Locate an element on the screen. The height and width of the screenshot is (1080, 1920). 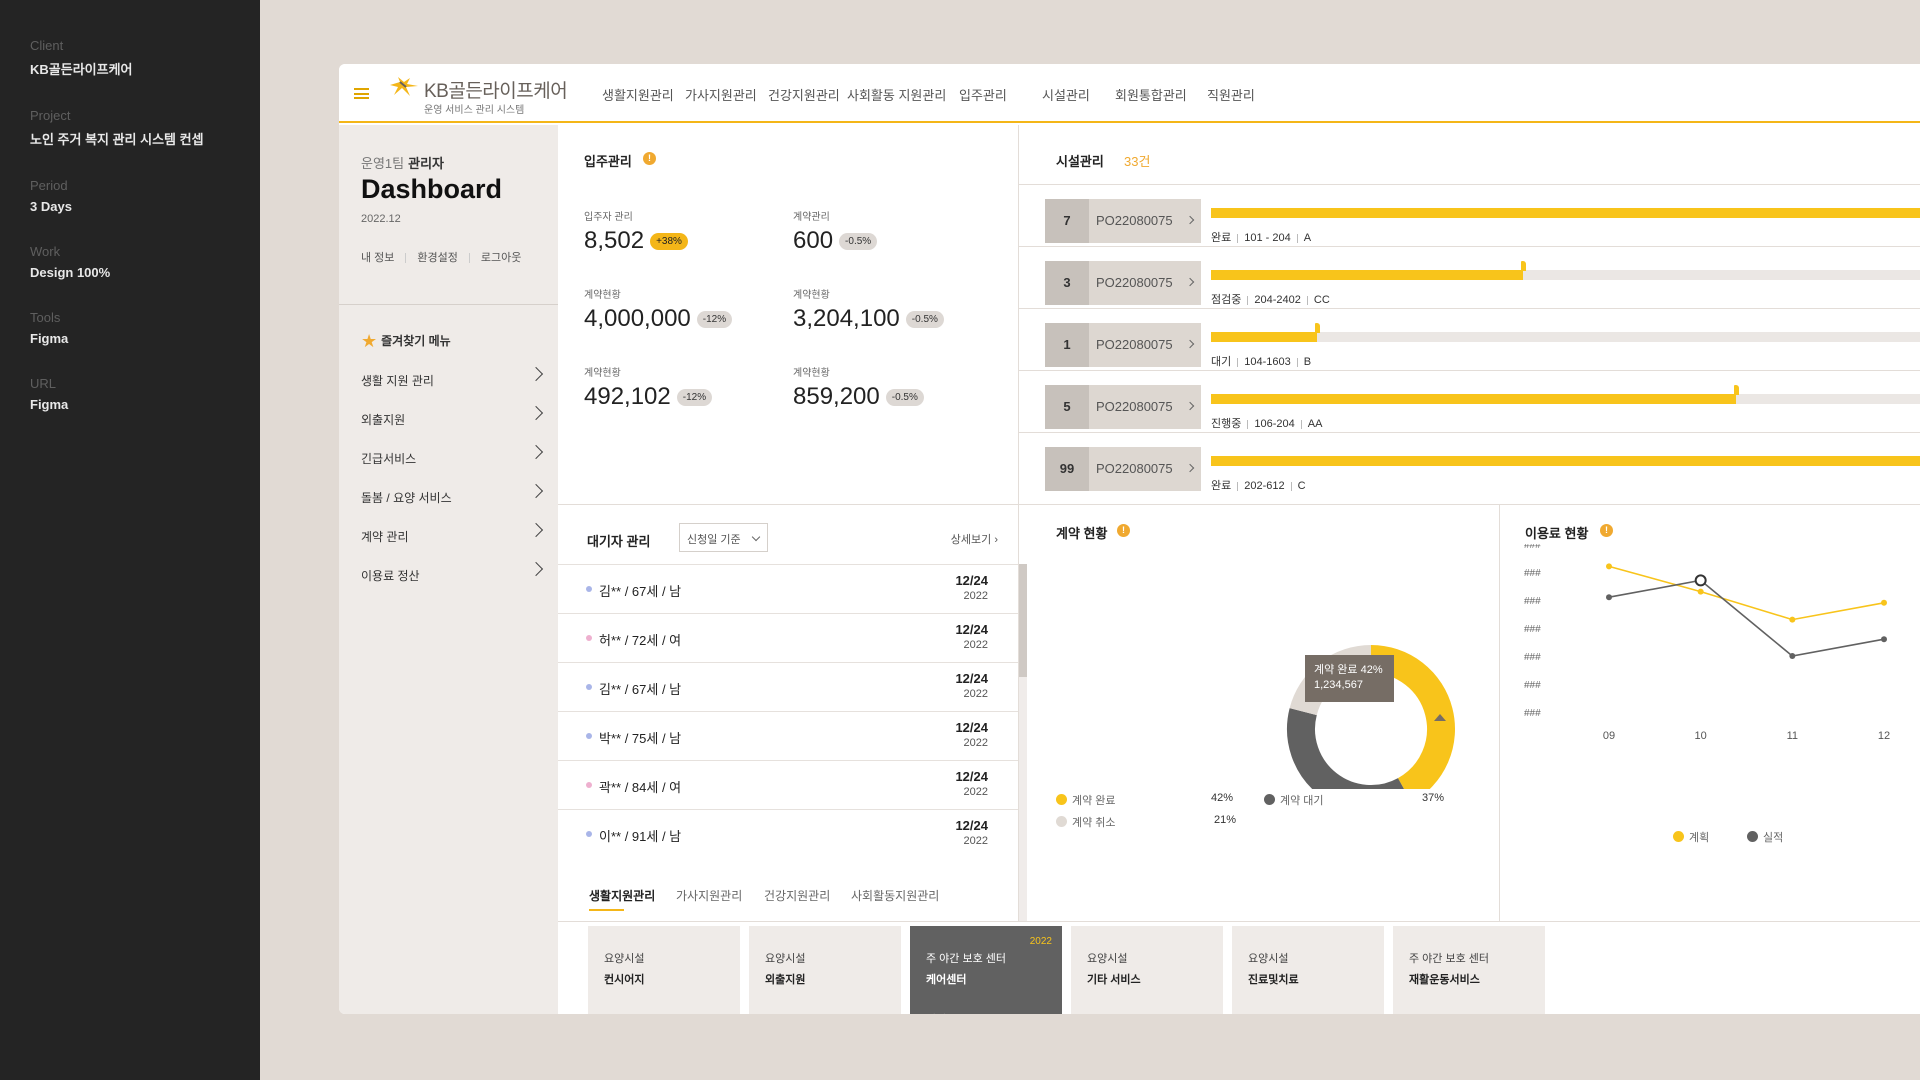
scrollbar-thumb is located at coordinates (1023, 620).